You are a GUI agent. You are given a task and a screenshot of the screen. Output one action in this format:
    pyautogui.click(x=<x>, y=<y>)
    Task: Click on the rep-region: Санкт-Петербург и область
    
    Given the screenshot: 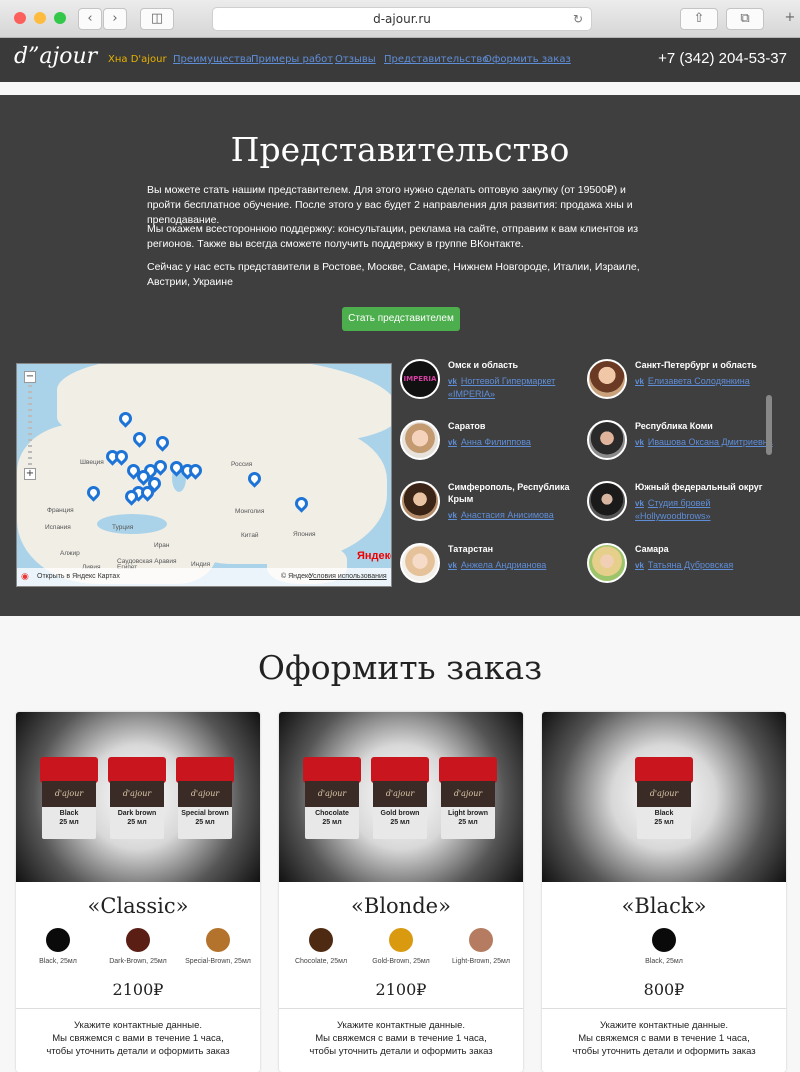 What is the action you would take?
    pyautogui.click(x=696, y=365)
    